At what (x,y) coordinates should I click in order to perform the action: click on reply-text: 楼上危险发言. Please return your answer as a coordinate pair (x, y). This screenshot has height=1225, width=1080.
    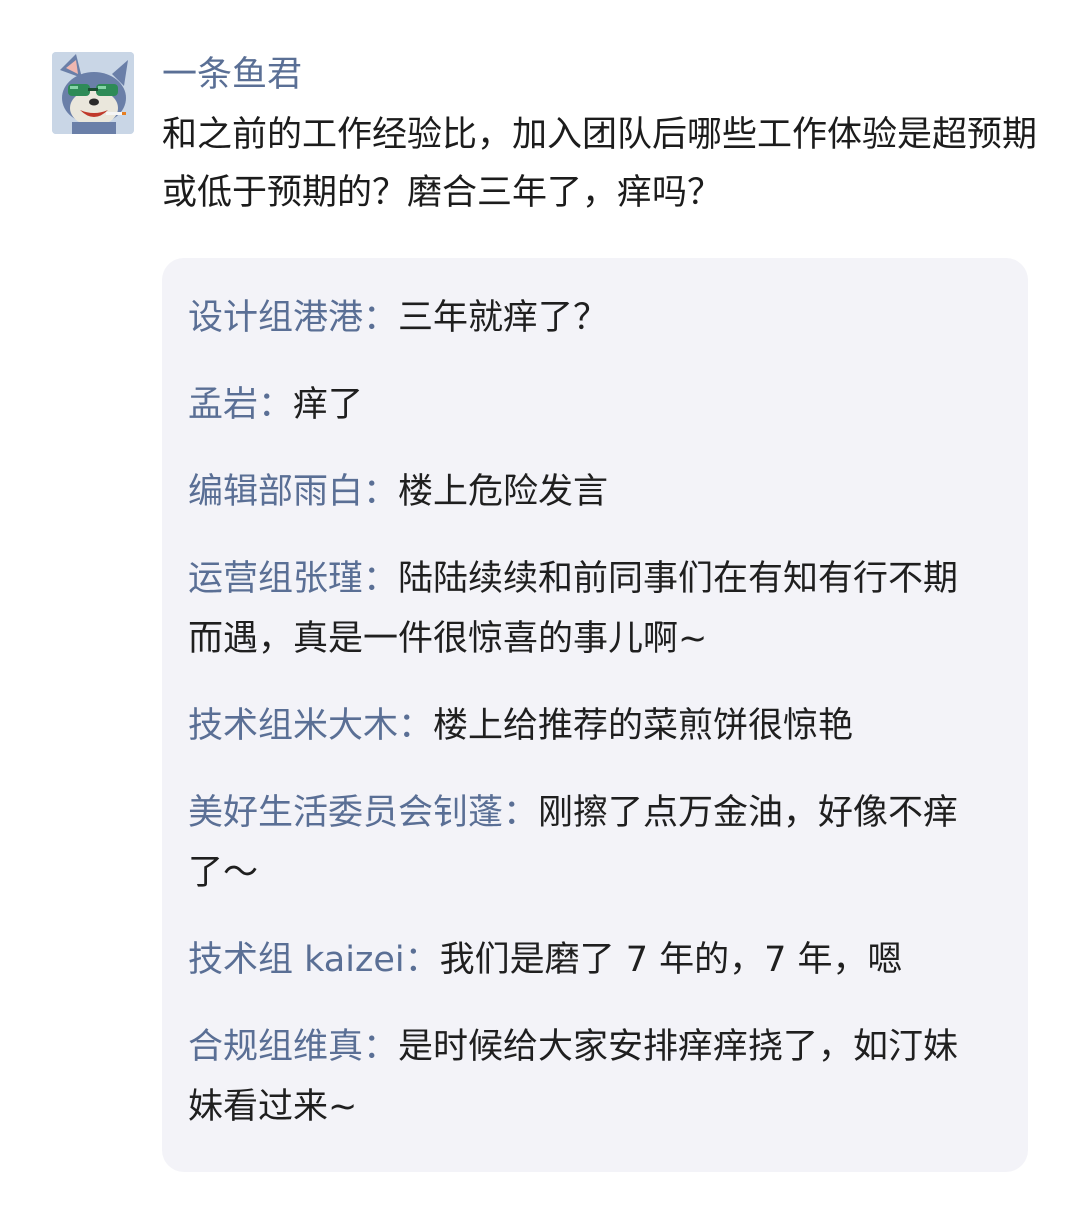
    Looking at the image, I should click on (503, 492).